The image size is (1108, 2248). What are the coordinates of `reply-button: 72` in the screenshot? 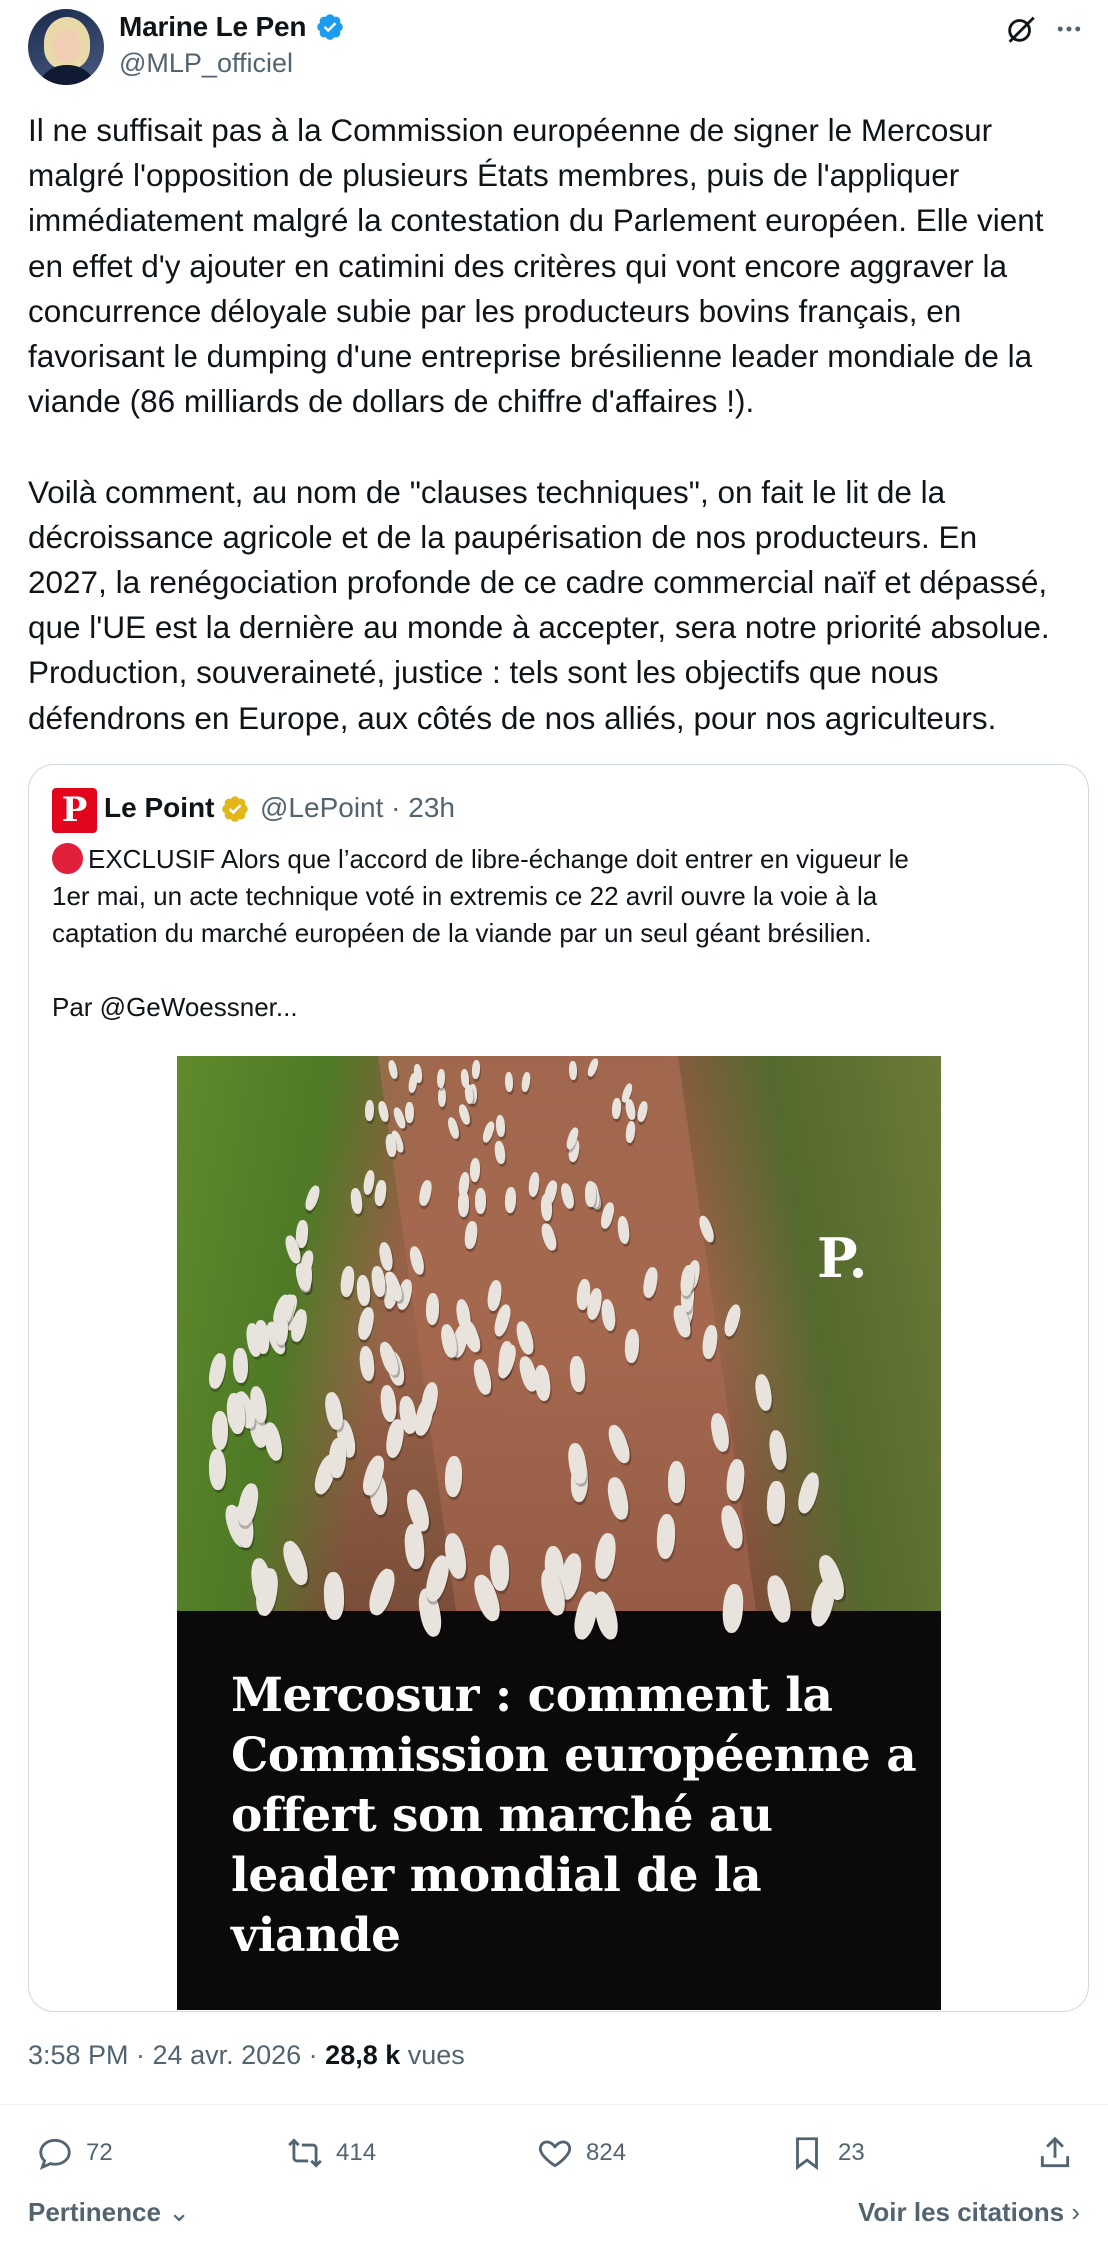 It's located at (74, 2153).